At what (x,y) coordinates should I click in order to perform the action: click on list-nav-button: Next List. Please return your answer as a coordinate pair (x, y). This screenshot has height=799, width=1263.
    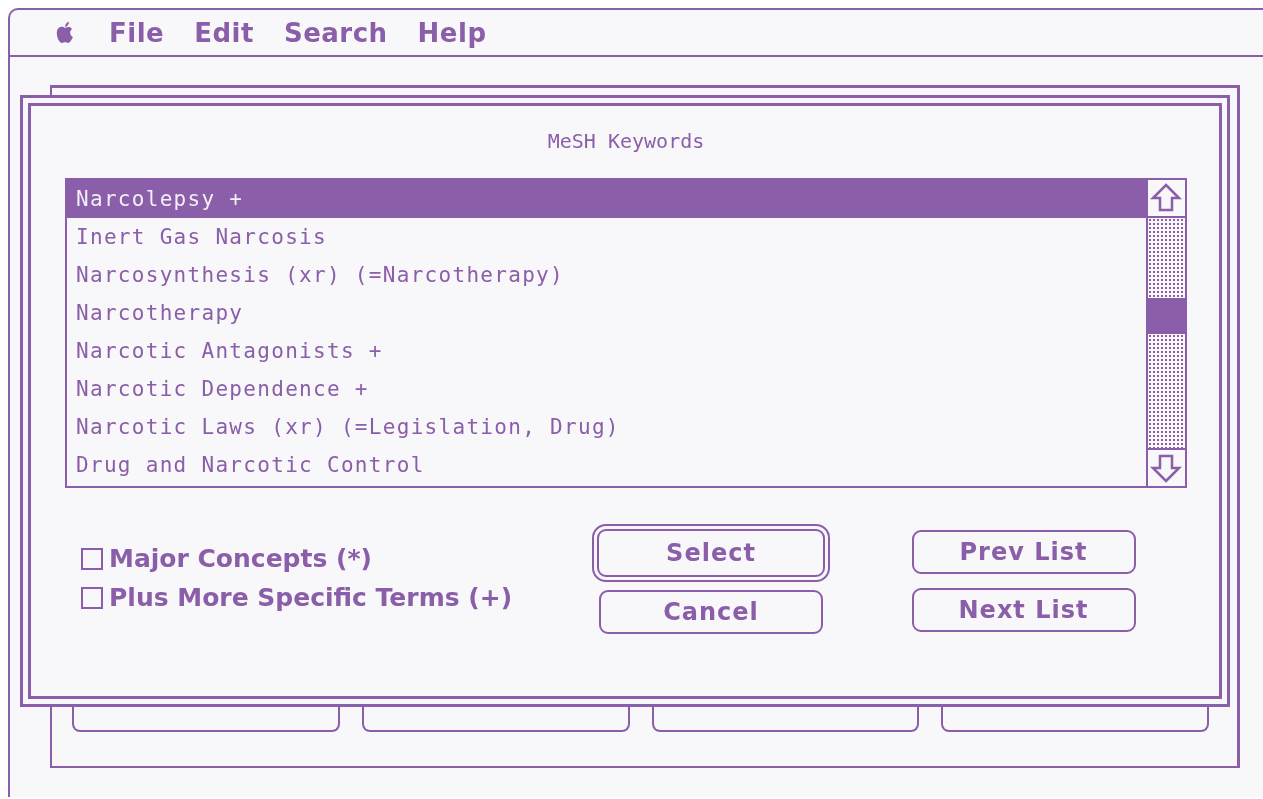
    Looking at the image, I should click on (1023, 610).